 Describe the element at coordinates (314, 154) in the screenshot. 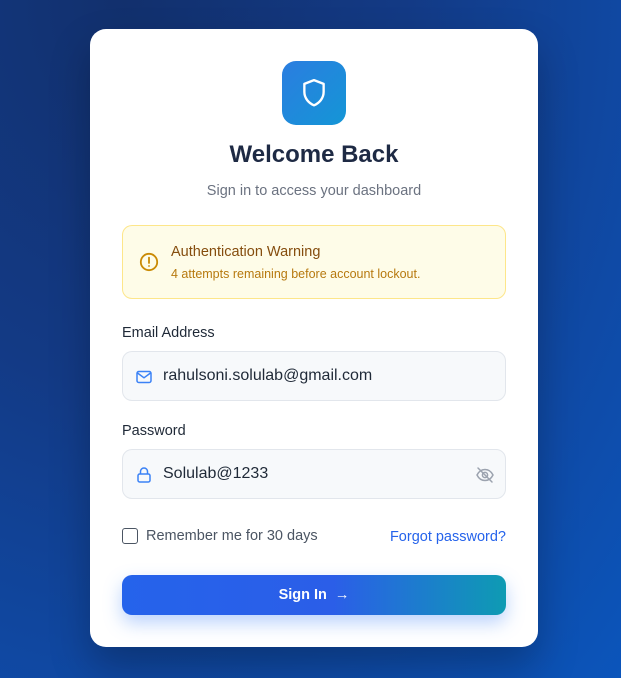

I see `page-title: Welcome Back` at that location.